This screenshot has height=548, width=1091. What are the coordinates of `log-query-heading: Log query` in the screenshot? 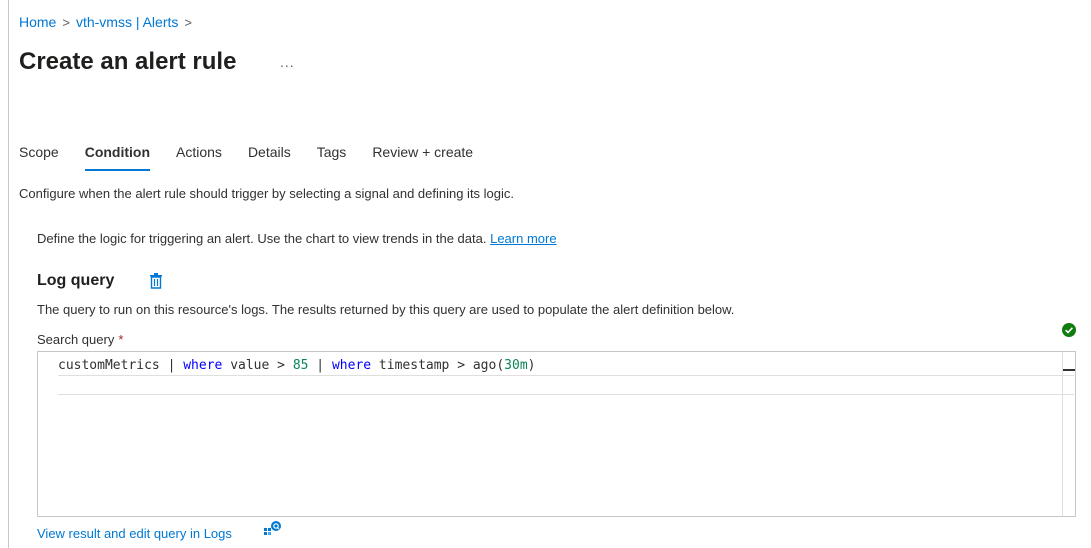 It's located at (76, 280).